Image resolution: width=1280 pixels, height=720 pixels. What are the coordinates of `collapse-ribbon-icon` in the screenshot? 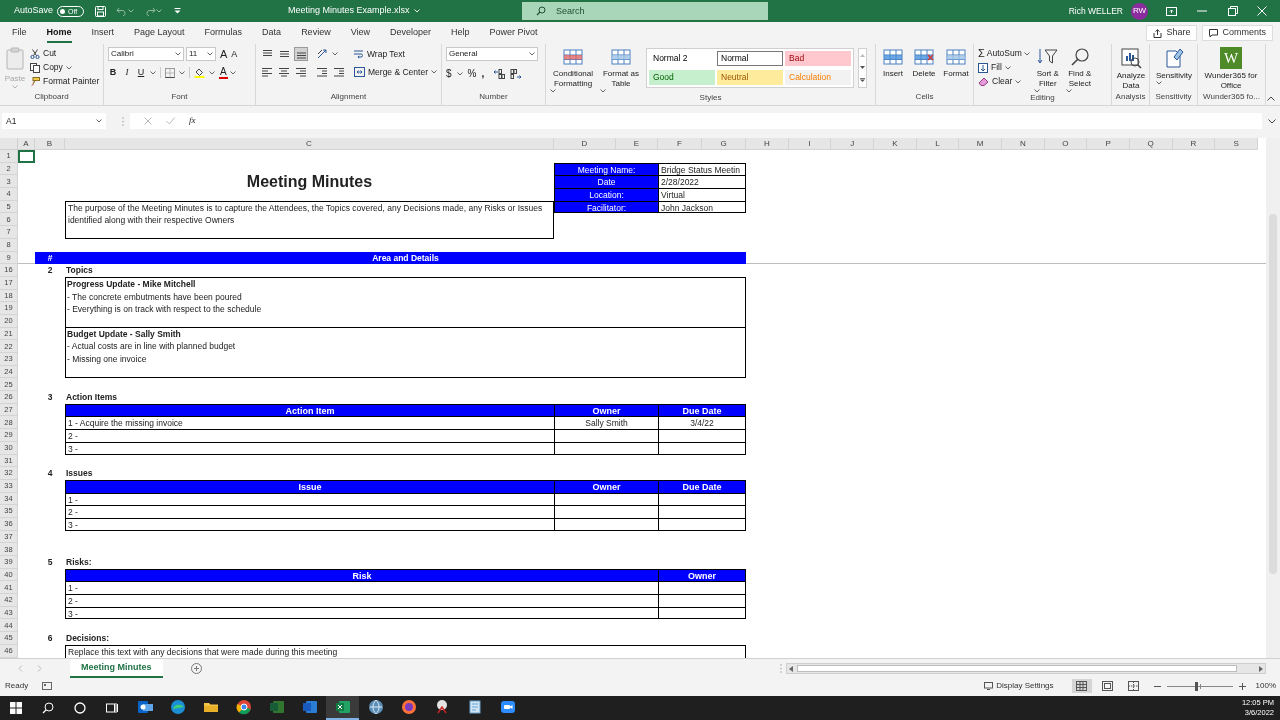 It's located at (1271, 98).